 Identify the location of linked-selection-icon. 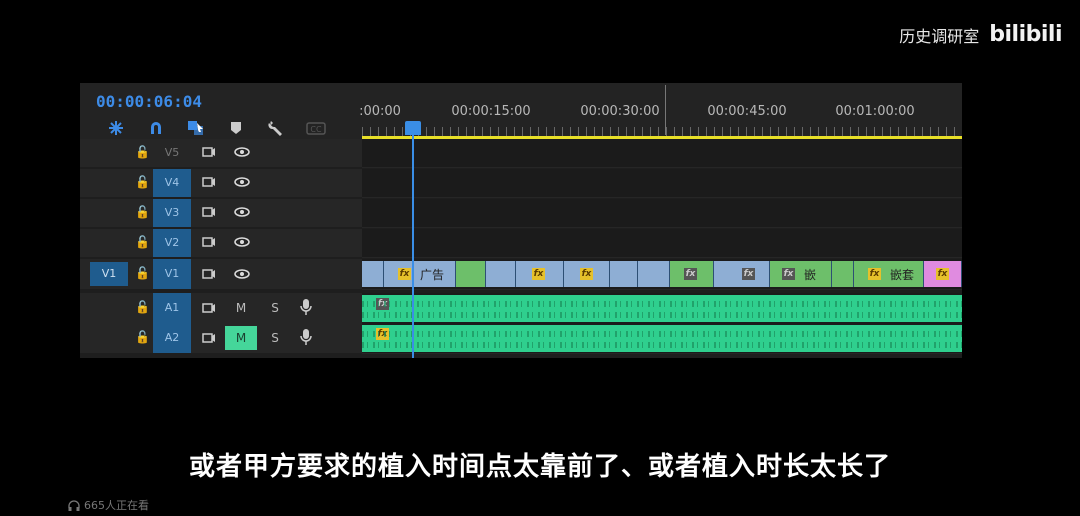
(196, 128).